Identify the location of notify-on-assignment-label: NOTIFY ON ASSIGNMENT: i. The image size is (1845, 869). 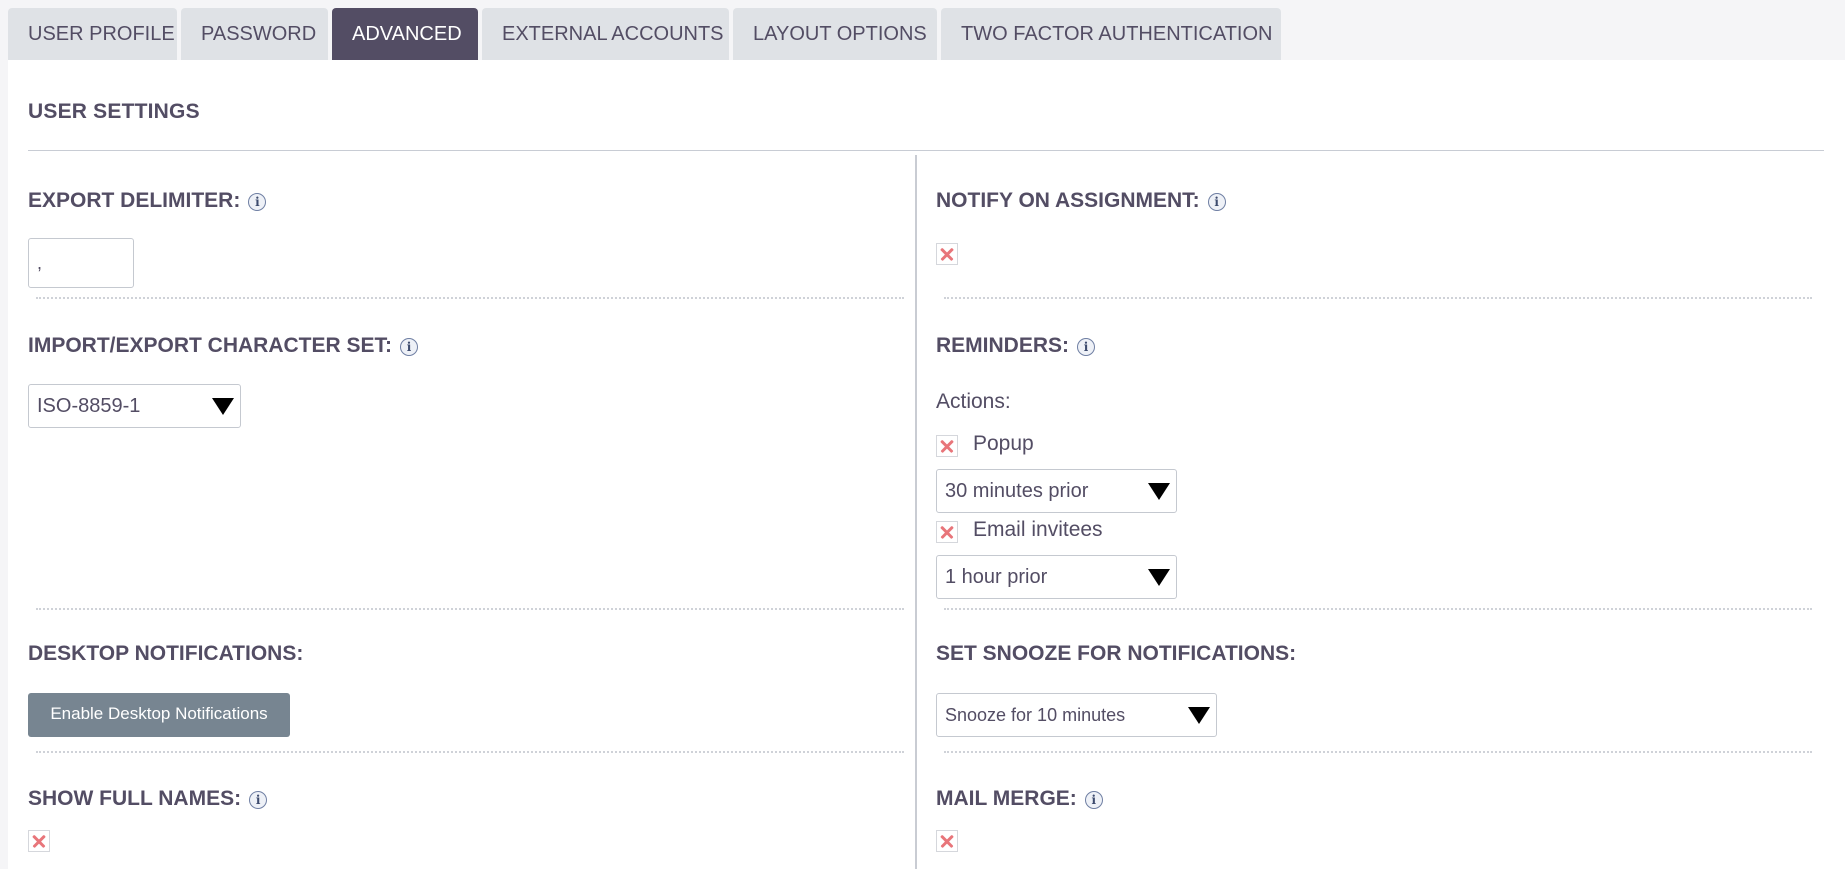
(1081, 201).